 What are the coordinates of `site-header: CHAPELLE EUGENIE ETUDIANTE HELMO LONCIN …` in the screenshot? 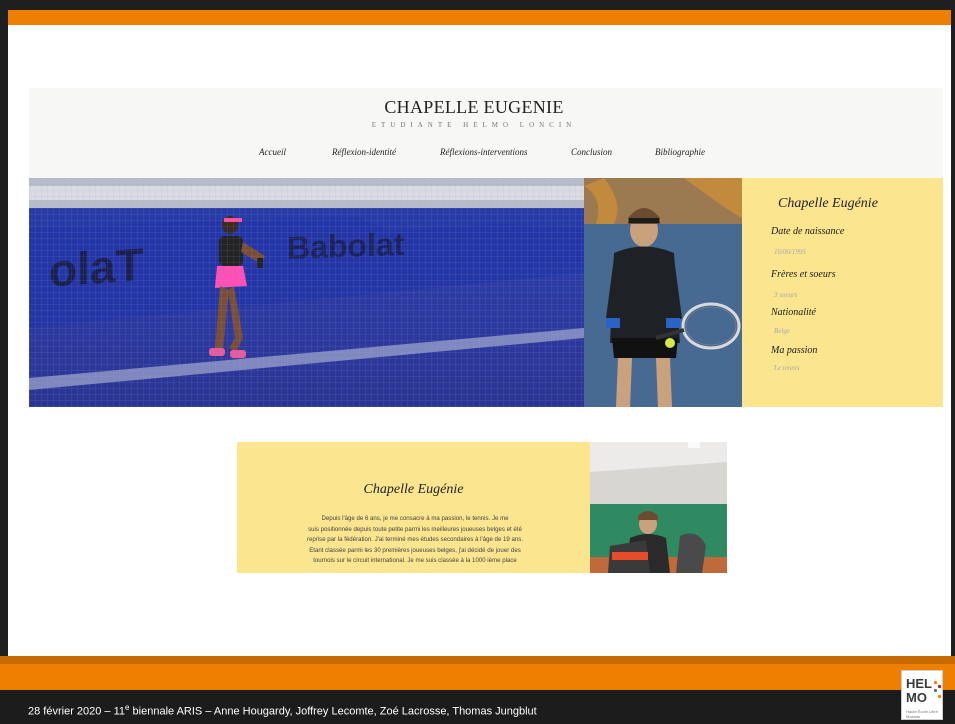 It's located at (486, 133).